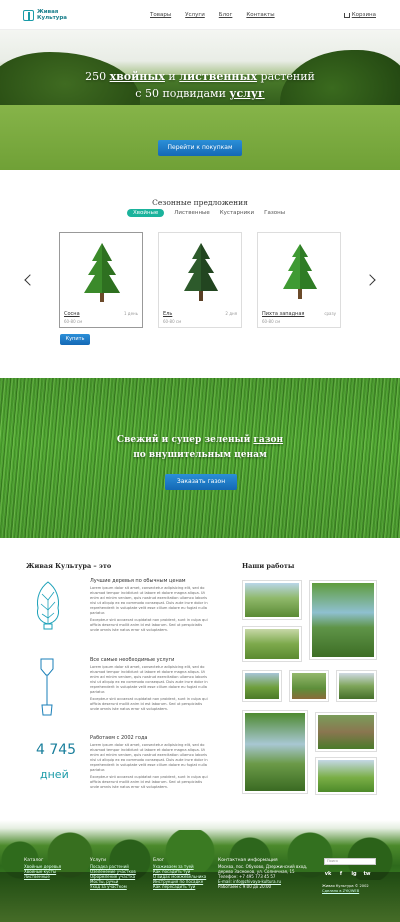  What do you see at coordinates (341, 874) in the screenshot?
I see `facebook-icon: f` at bounding box center [341, 874].